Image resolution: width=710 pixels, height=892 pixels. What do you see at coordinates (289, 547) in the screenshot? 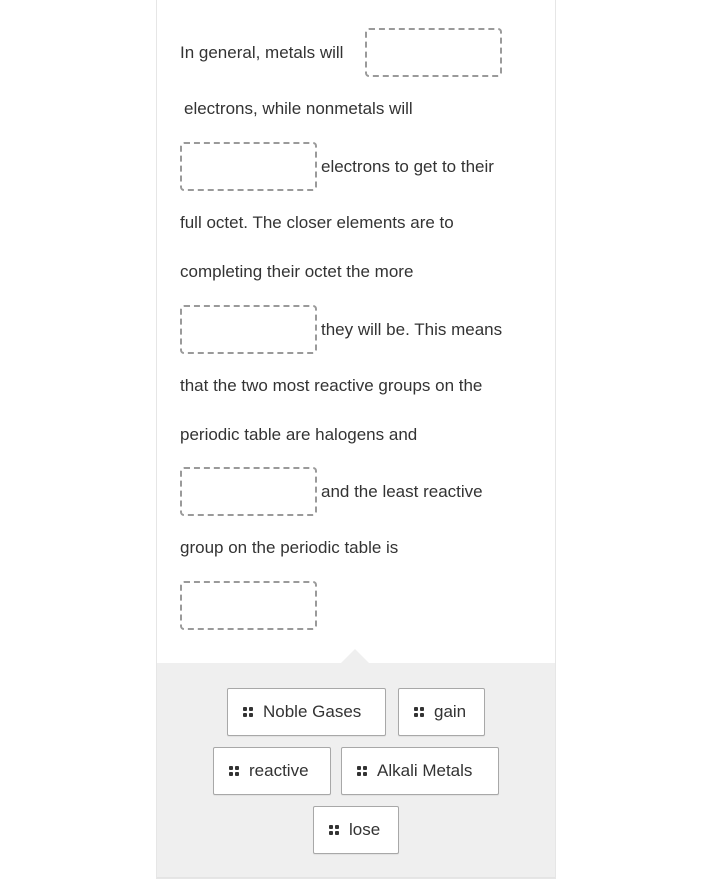
I see `passage-line: group on the periodic table is` at bounding box center [289, 547].